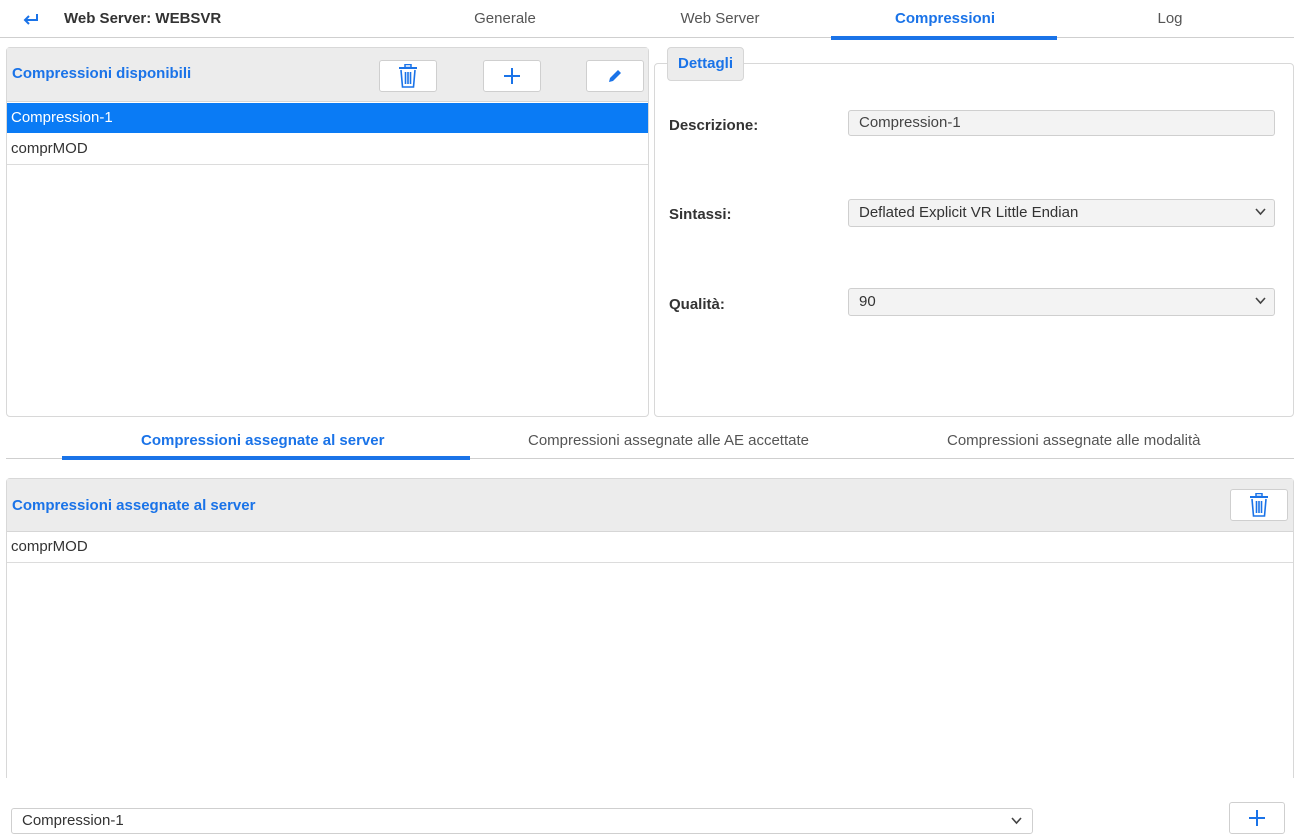  Describe the element at coordinates (1061, 302) in the screenshot. I see `quality-select: 90` at that location.